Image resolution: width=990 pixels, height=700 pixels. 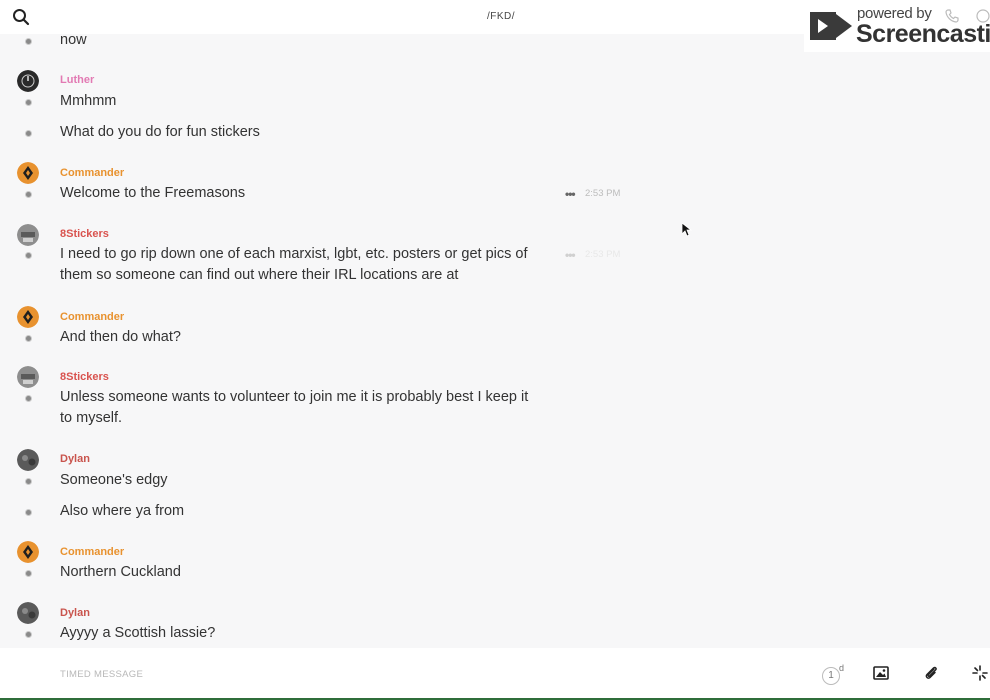 I want to click on message-text: Northern Cuckland, so click(x=120, y=572).